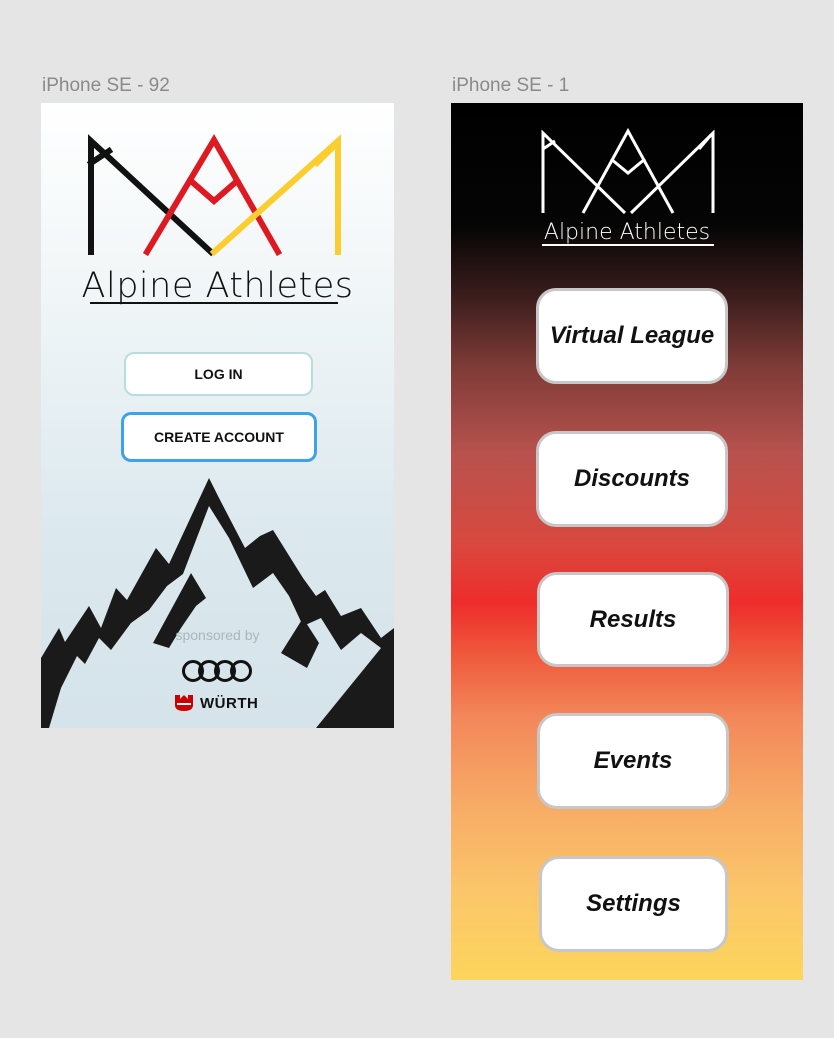  Describe the element at coordinates (106, 85) in the screenshot. I see `frame-label-login: iPhone SE - 92` at that location.